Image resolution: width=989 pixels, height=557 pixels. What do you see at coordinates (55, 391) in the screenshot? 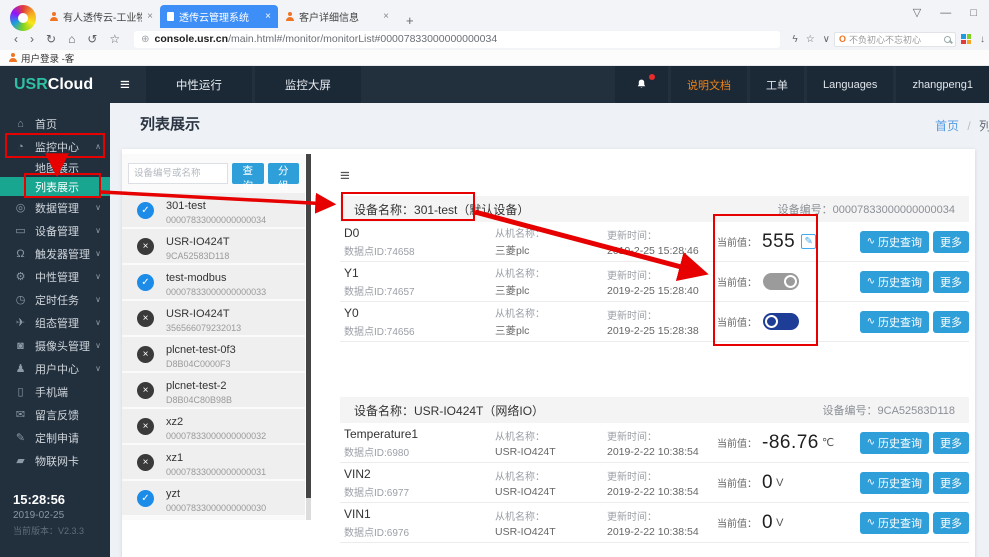
I see `sidebar-item-mobile: ▯ 手机端` at bounding box center [55, 391].